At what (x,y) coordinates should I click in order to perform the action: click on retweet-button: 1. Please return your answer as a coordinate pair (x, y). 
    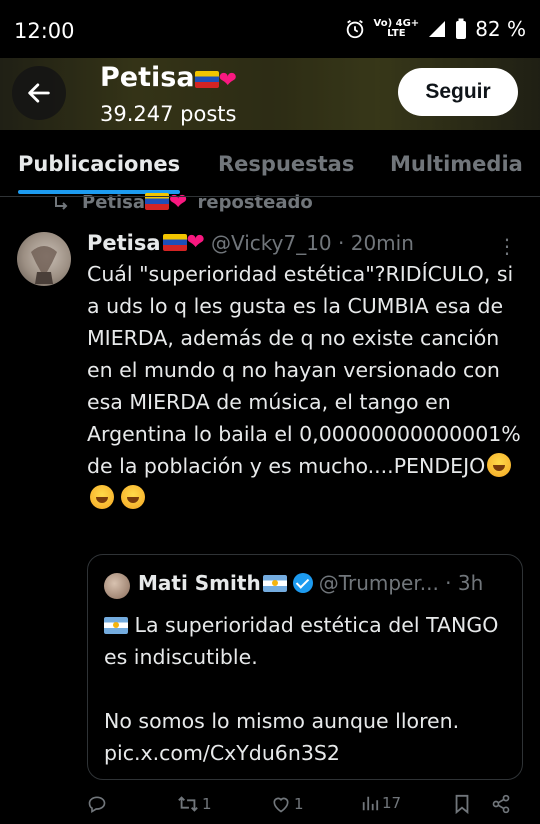
    Looking at the image, I should click on (194, 804).